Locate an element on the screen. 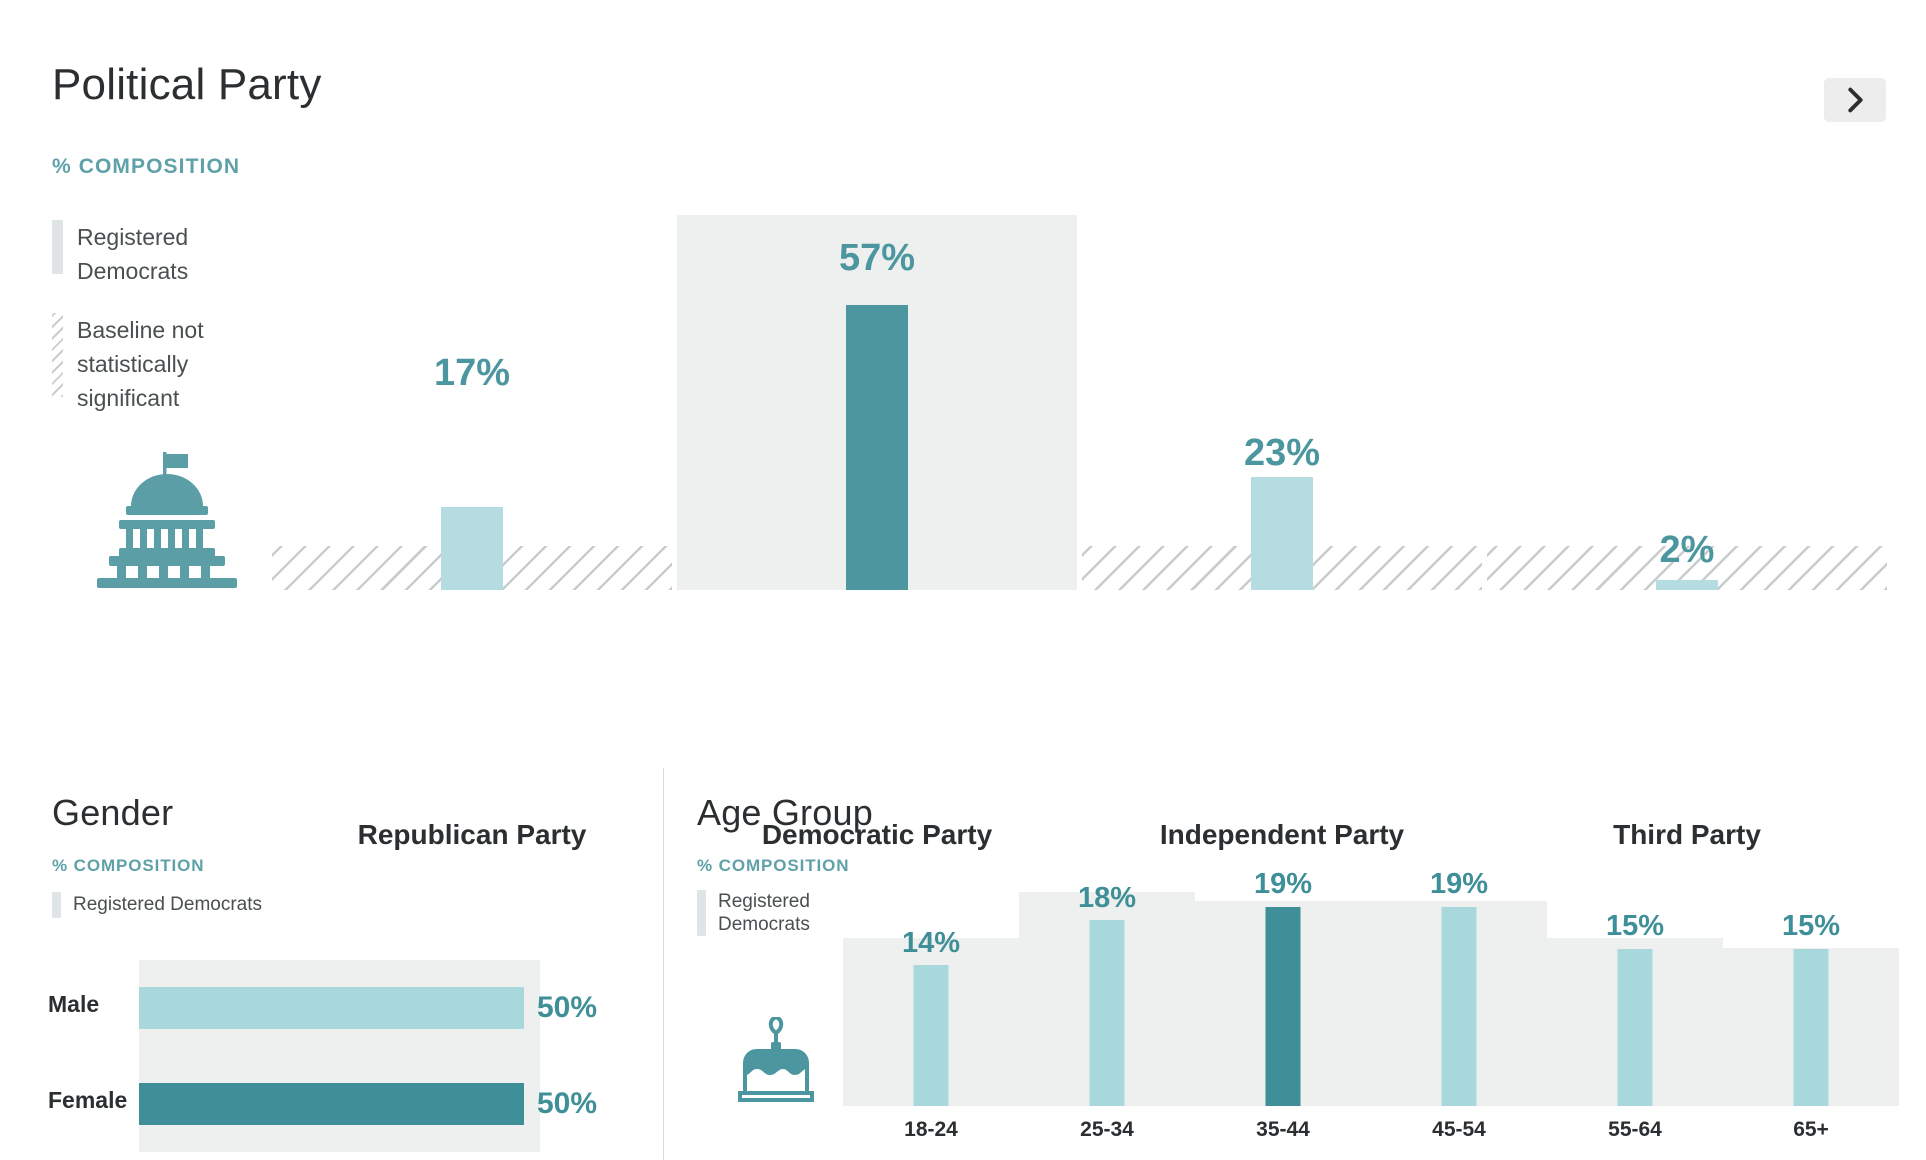 This screenshot has width=1926, height=1160. row-label: Male is located at coordinates (74, 1004).